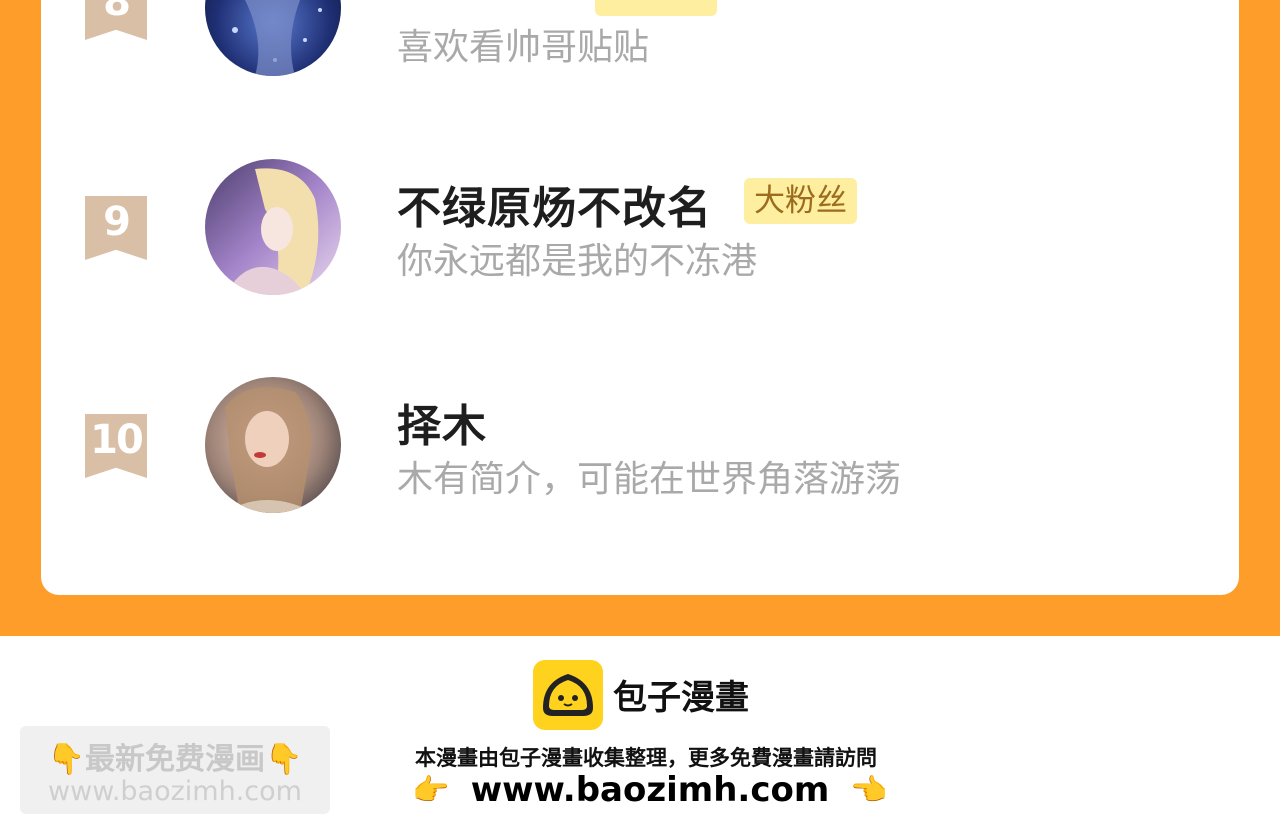  Describe the element at coordinates (650, 790) in the screenshot. I see `footer-url-link: www.baozimh.com` at that location.